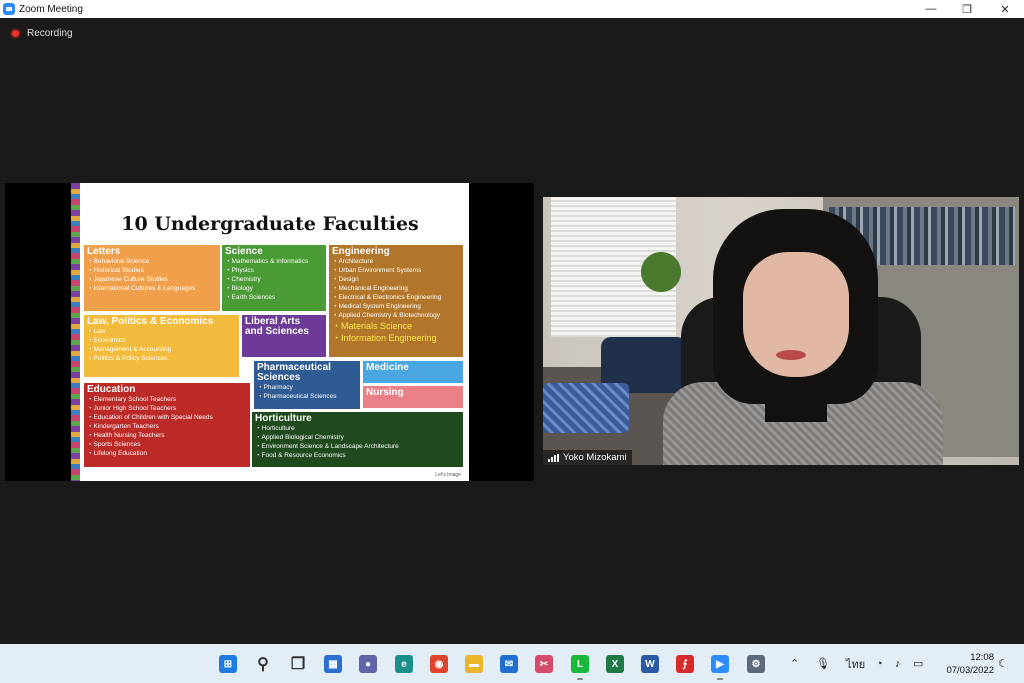 The width and height of the screenshot is (1024, 683). I want to click on department-item: ・Pharmaceutical Sciences, so click(297, 396).